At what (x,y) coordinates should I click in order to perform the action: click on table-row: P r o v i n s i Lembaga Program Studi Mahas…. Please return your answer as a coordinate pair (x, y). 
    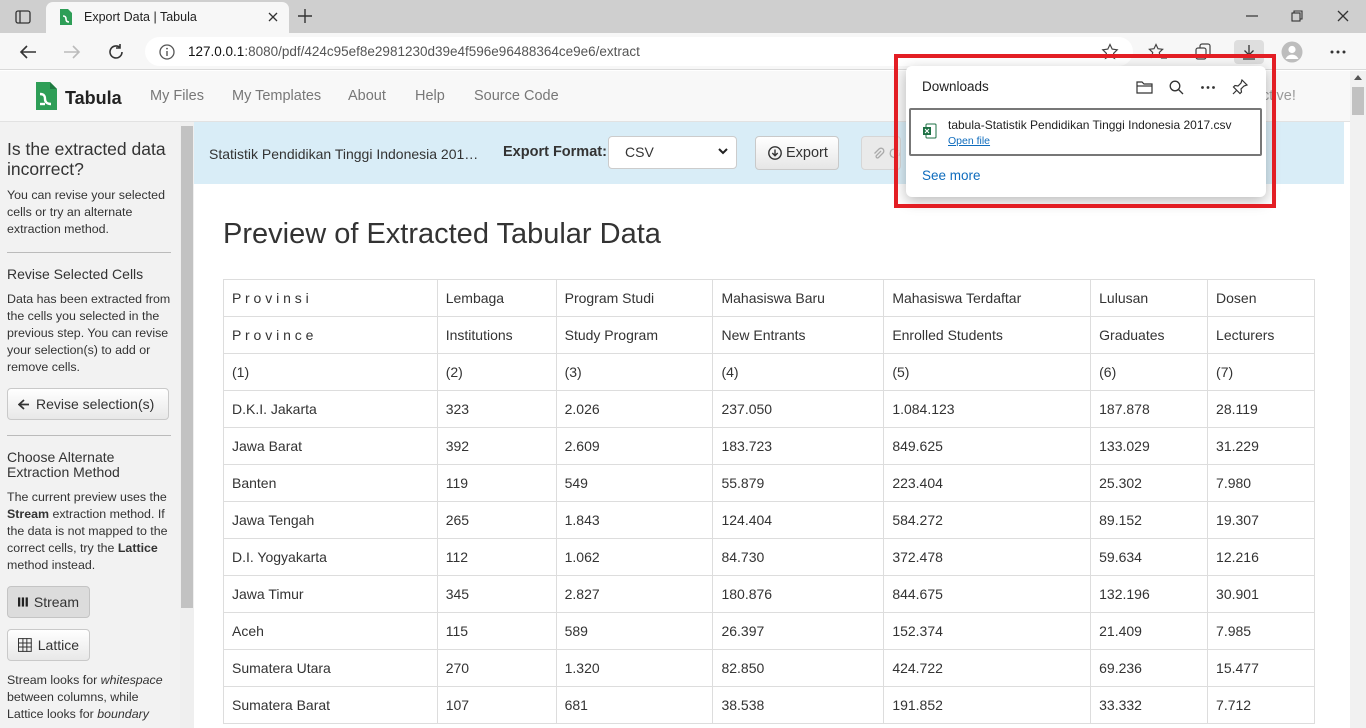
    Looking at the image, I should click on (769, 298).